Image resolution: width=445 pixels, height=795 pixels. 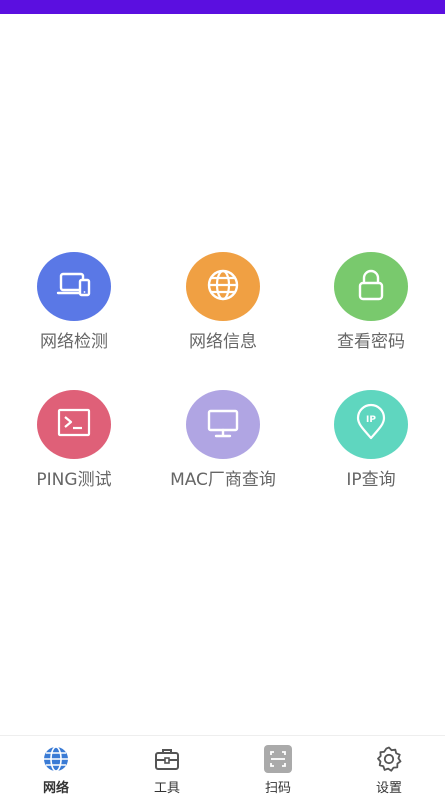 What do you see at coordinates (371, 342) in the screenshot?
I see `tile-label: 查看密码` at bounding box center [371, 342].